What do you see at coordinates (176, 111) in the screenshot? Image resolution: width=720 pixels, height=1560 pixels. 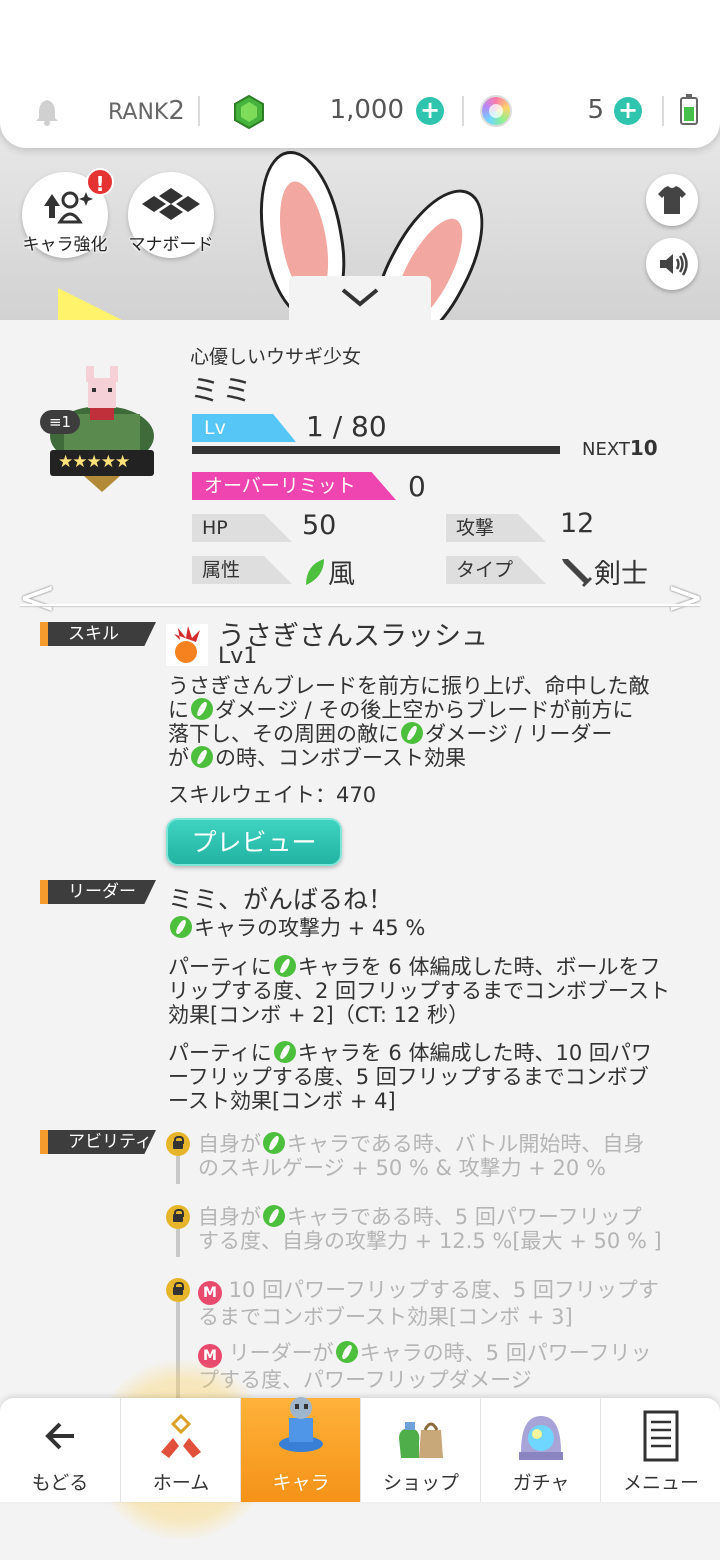 I see `rank-value: 2` at bounding box center [176, 111].